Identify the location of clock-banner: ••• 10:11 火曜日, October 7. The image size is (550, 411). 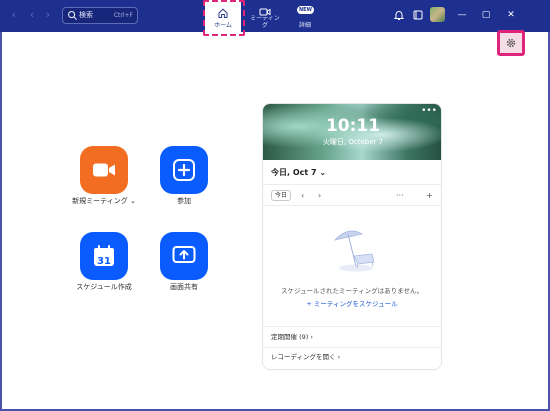
(352, 132).